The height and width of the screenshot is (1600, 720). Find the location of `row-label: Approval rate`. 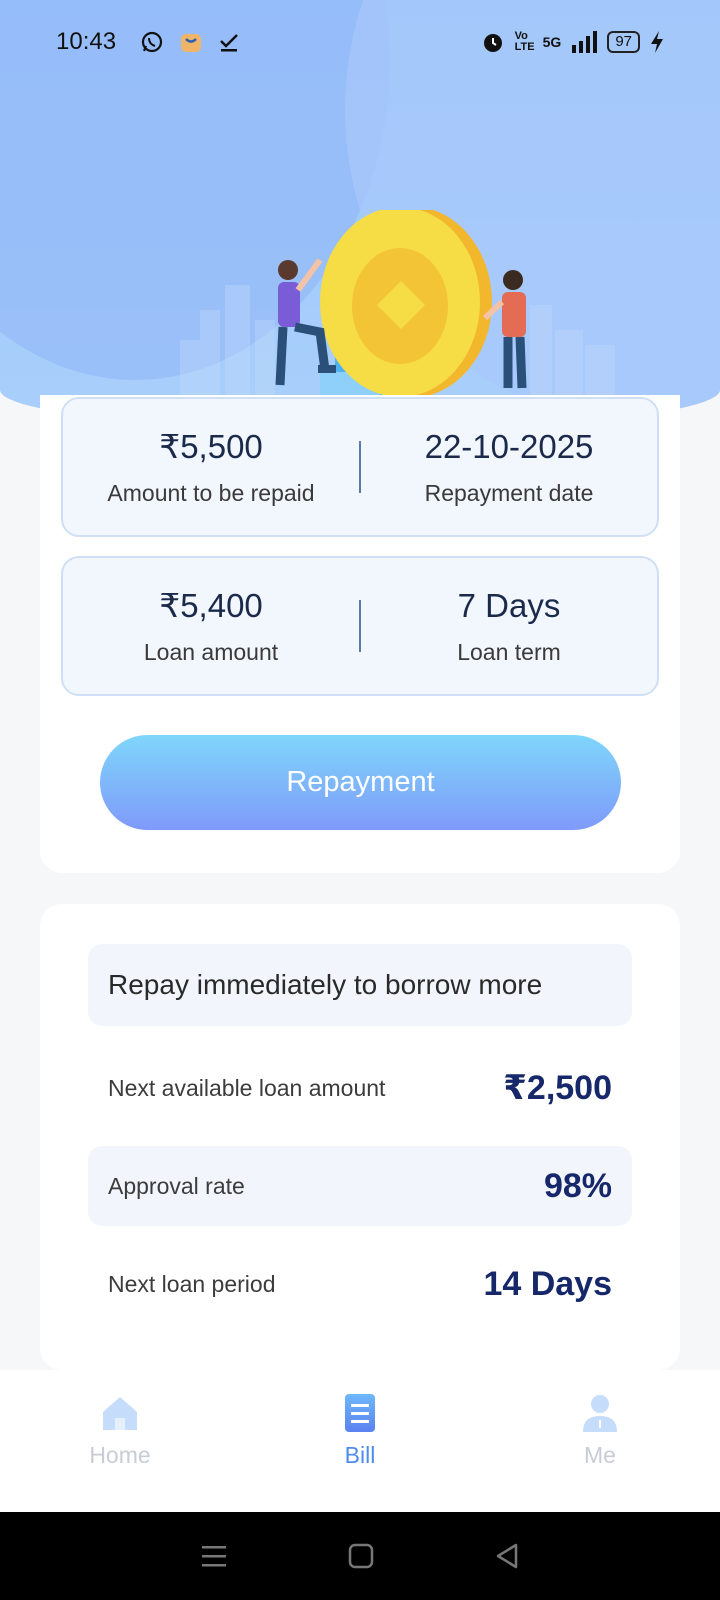

row-label: Approval rate is located at coordinates (176, 1185).